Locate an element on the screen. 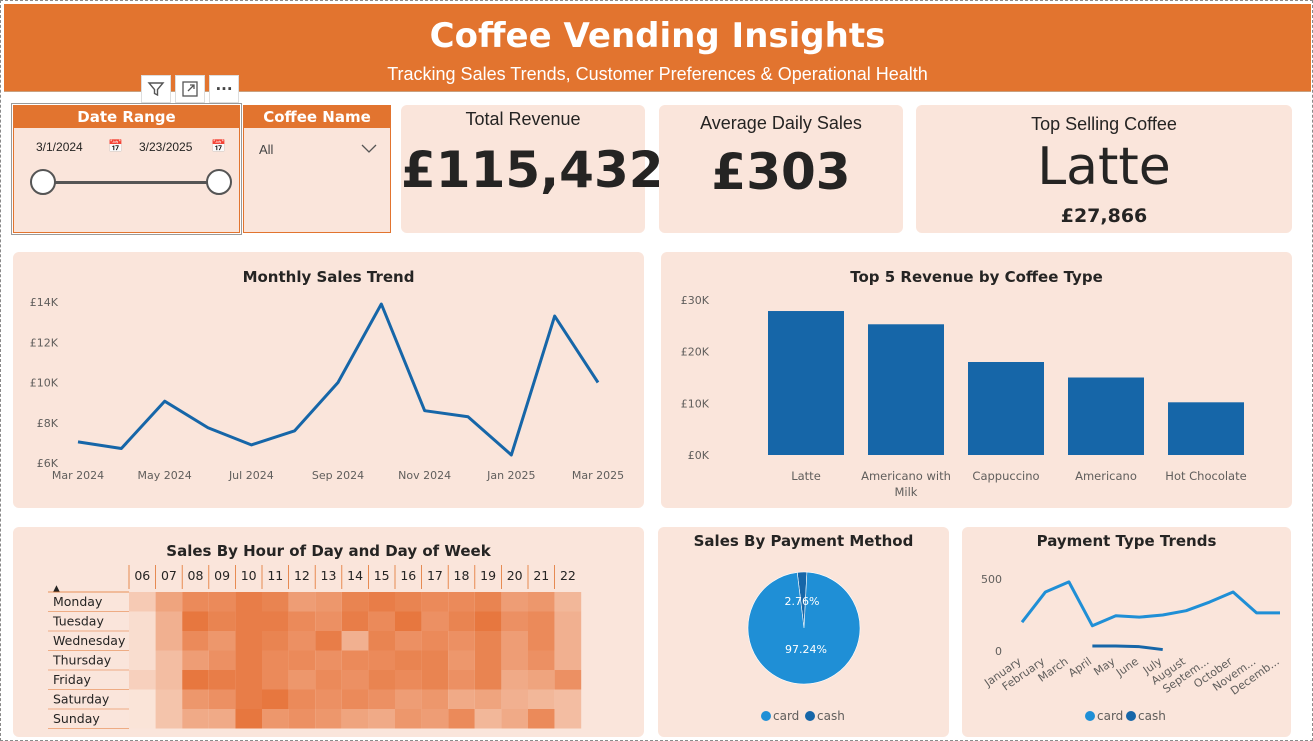 This screenshot has width=1313, height=741. hour-column-header: 10 is located at coordinates (249, 575).